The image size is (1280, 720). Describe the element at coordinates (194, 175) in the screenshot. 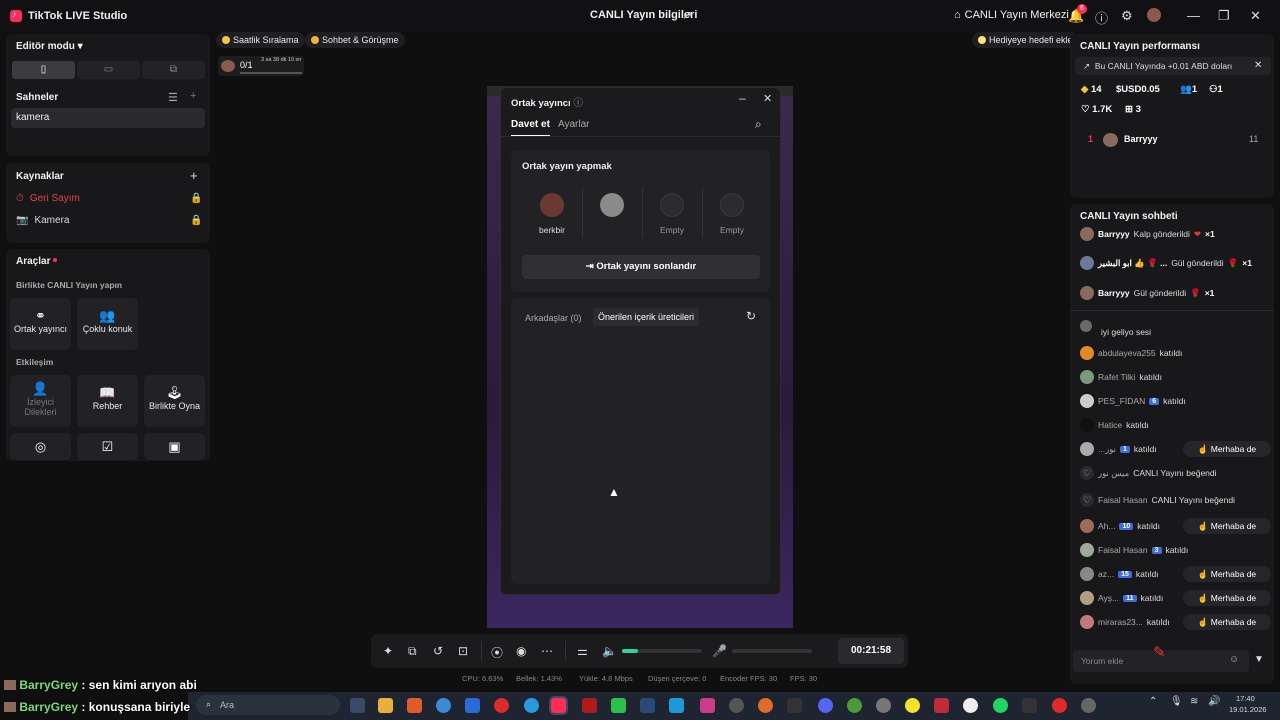

I see `add-source-icon: +` at that location.